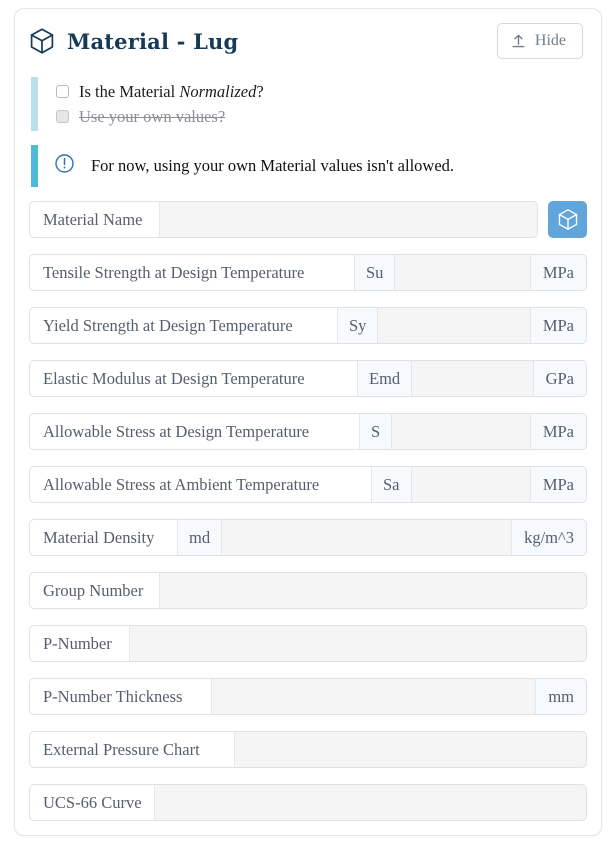 The height and width of the screenshot is (852, 616). What do you see at coordinates (550, 40) in the screenshot?
I see `hide-button-label: Hide` at bounding box center [550, 40].